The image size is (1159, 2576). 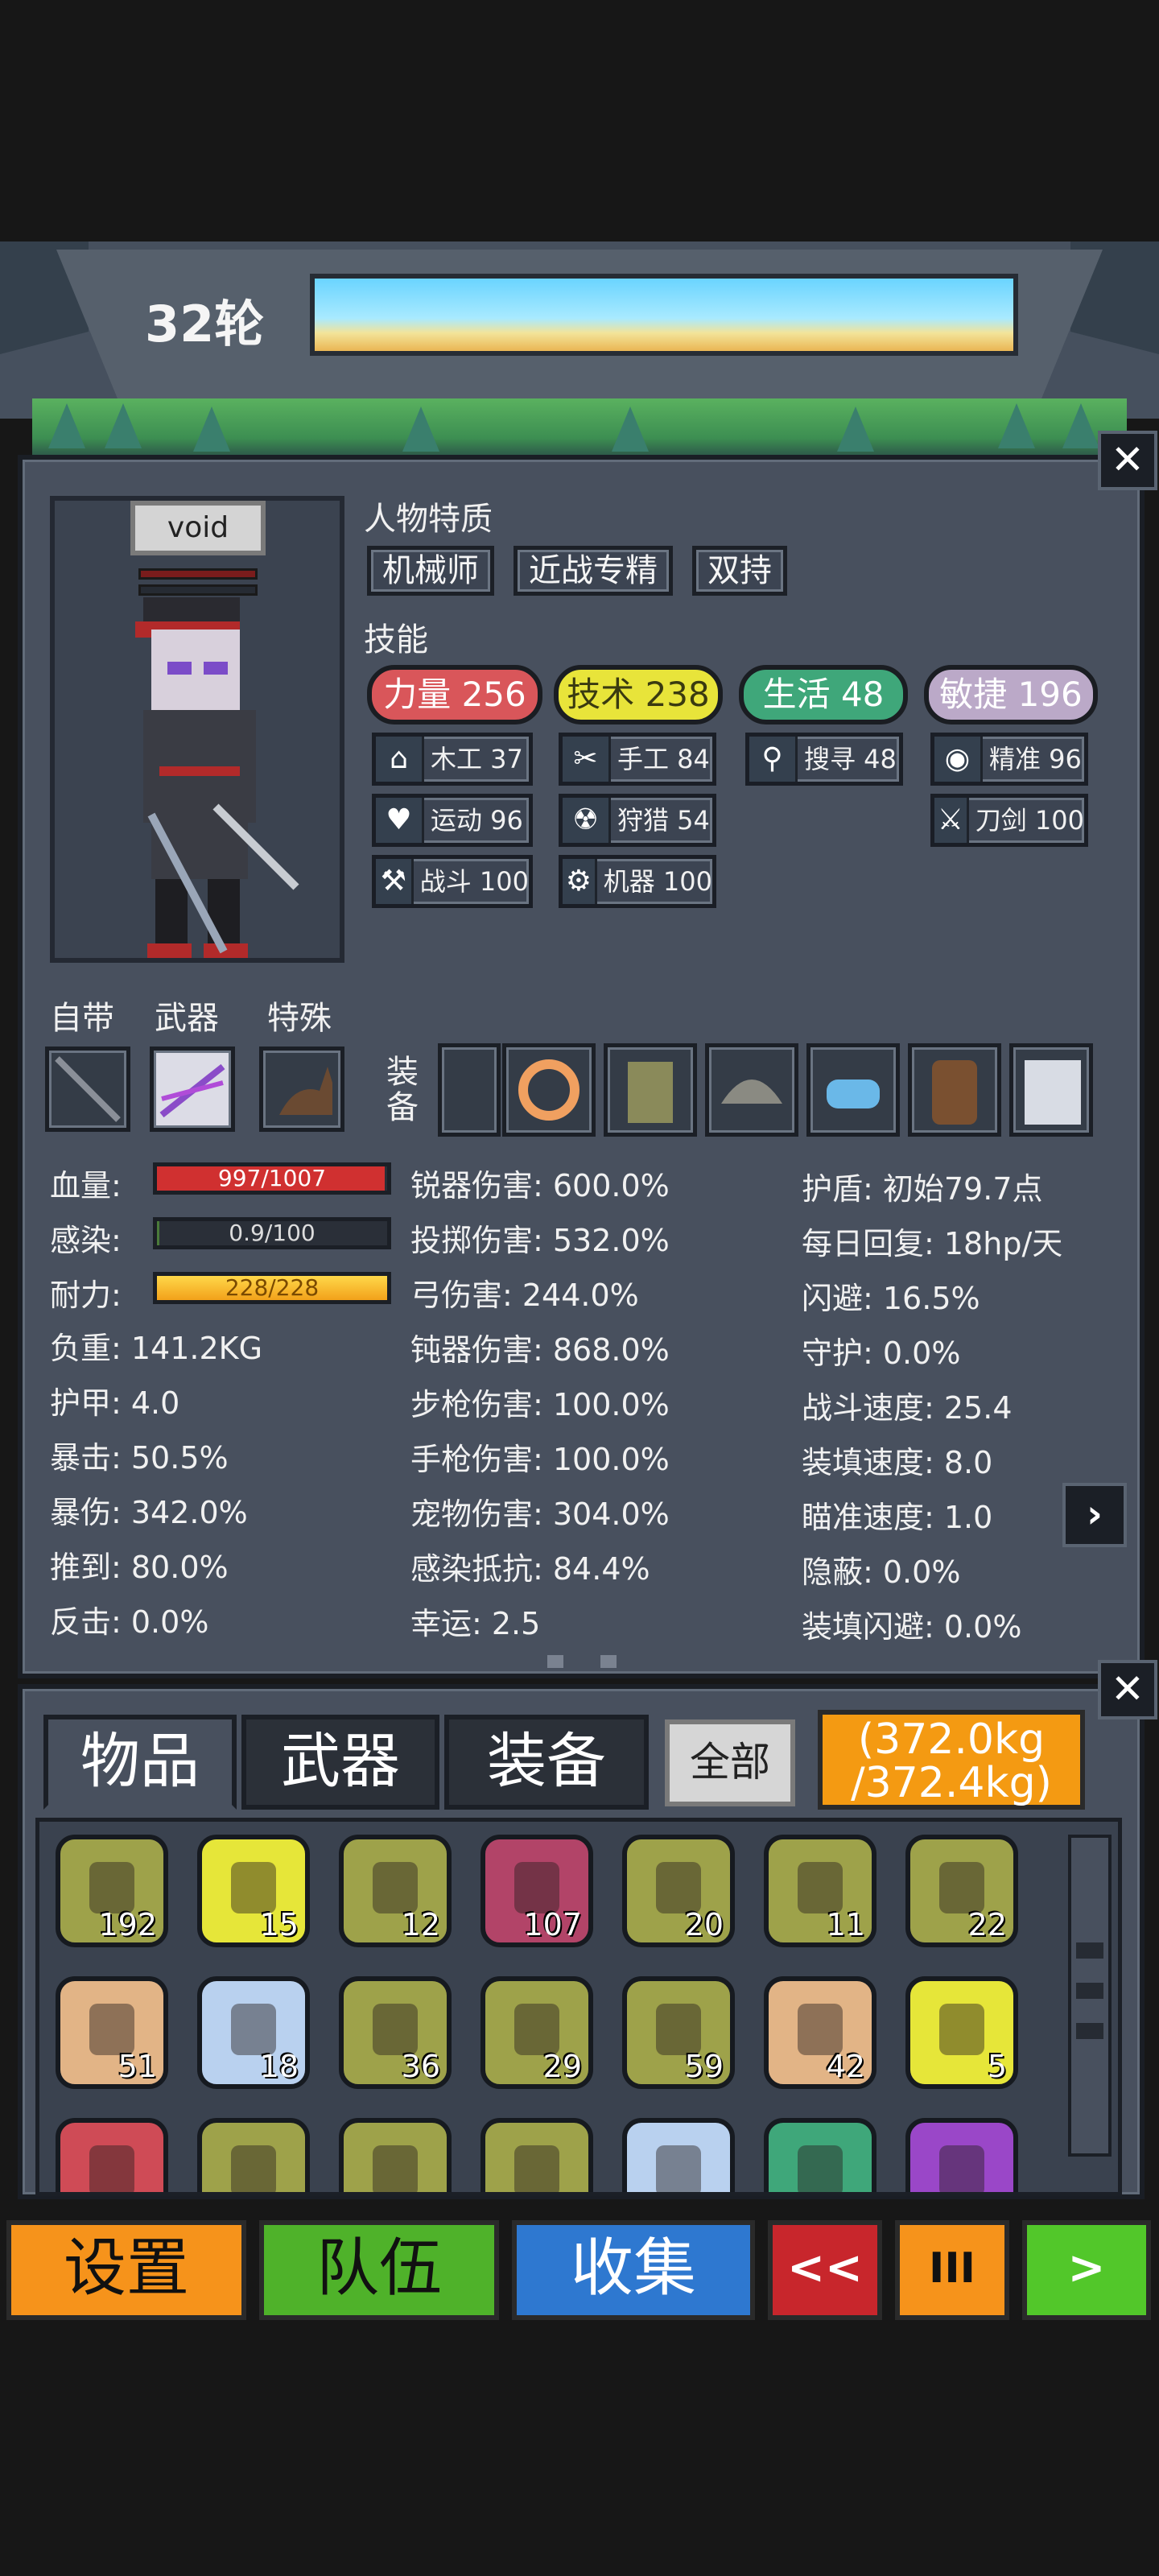 I want to click on pause-button: III, so click(x=952, y=2270).